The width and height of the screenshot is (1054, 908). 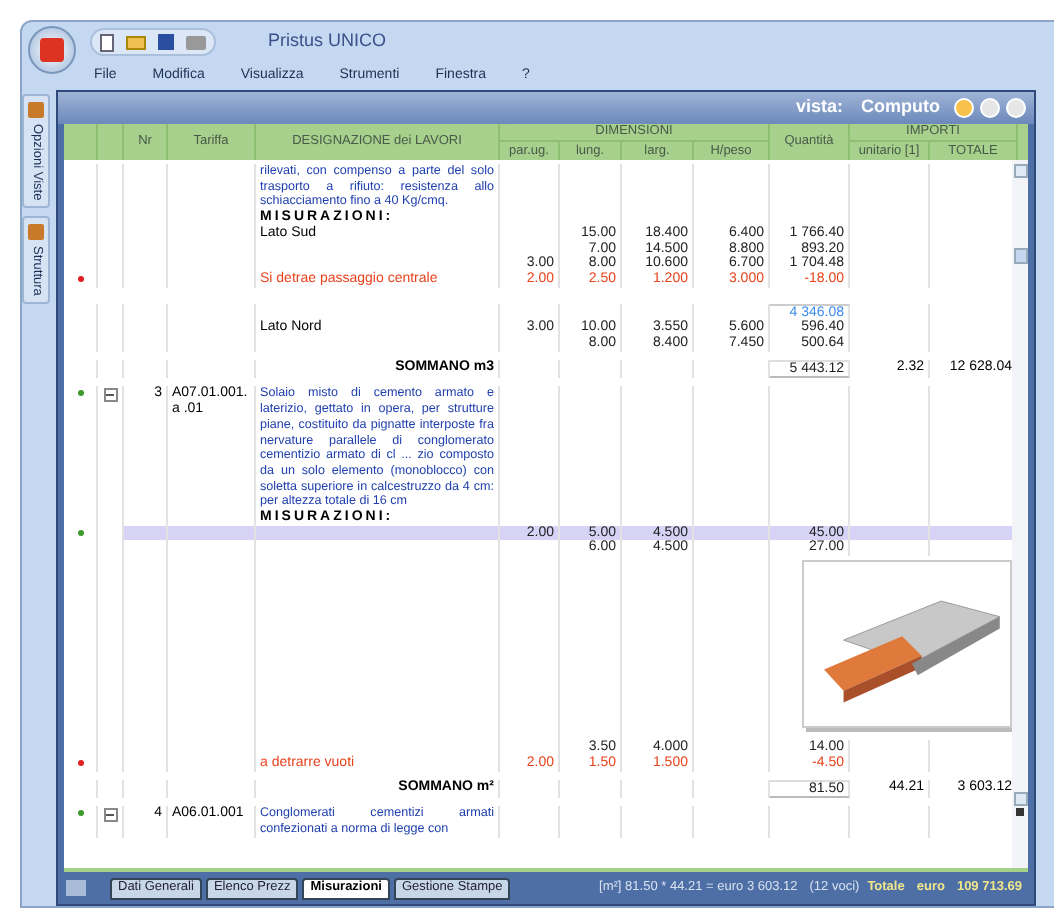 What do you see at coordinates (107, 42) in the screenshot?
I see `new-document-icon` at bounding box center [107, 42].